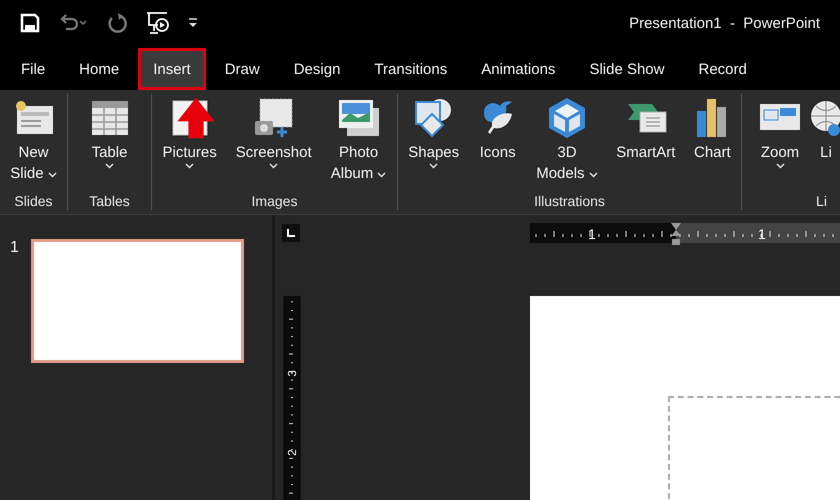 This screenshot has height=500, width=840. What do you see at coordinates (358, 118) in the screenshot?
I see `photo-album-icon` at bounding box center [358, 118].